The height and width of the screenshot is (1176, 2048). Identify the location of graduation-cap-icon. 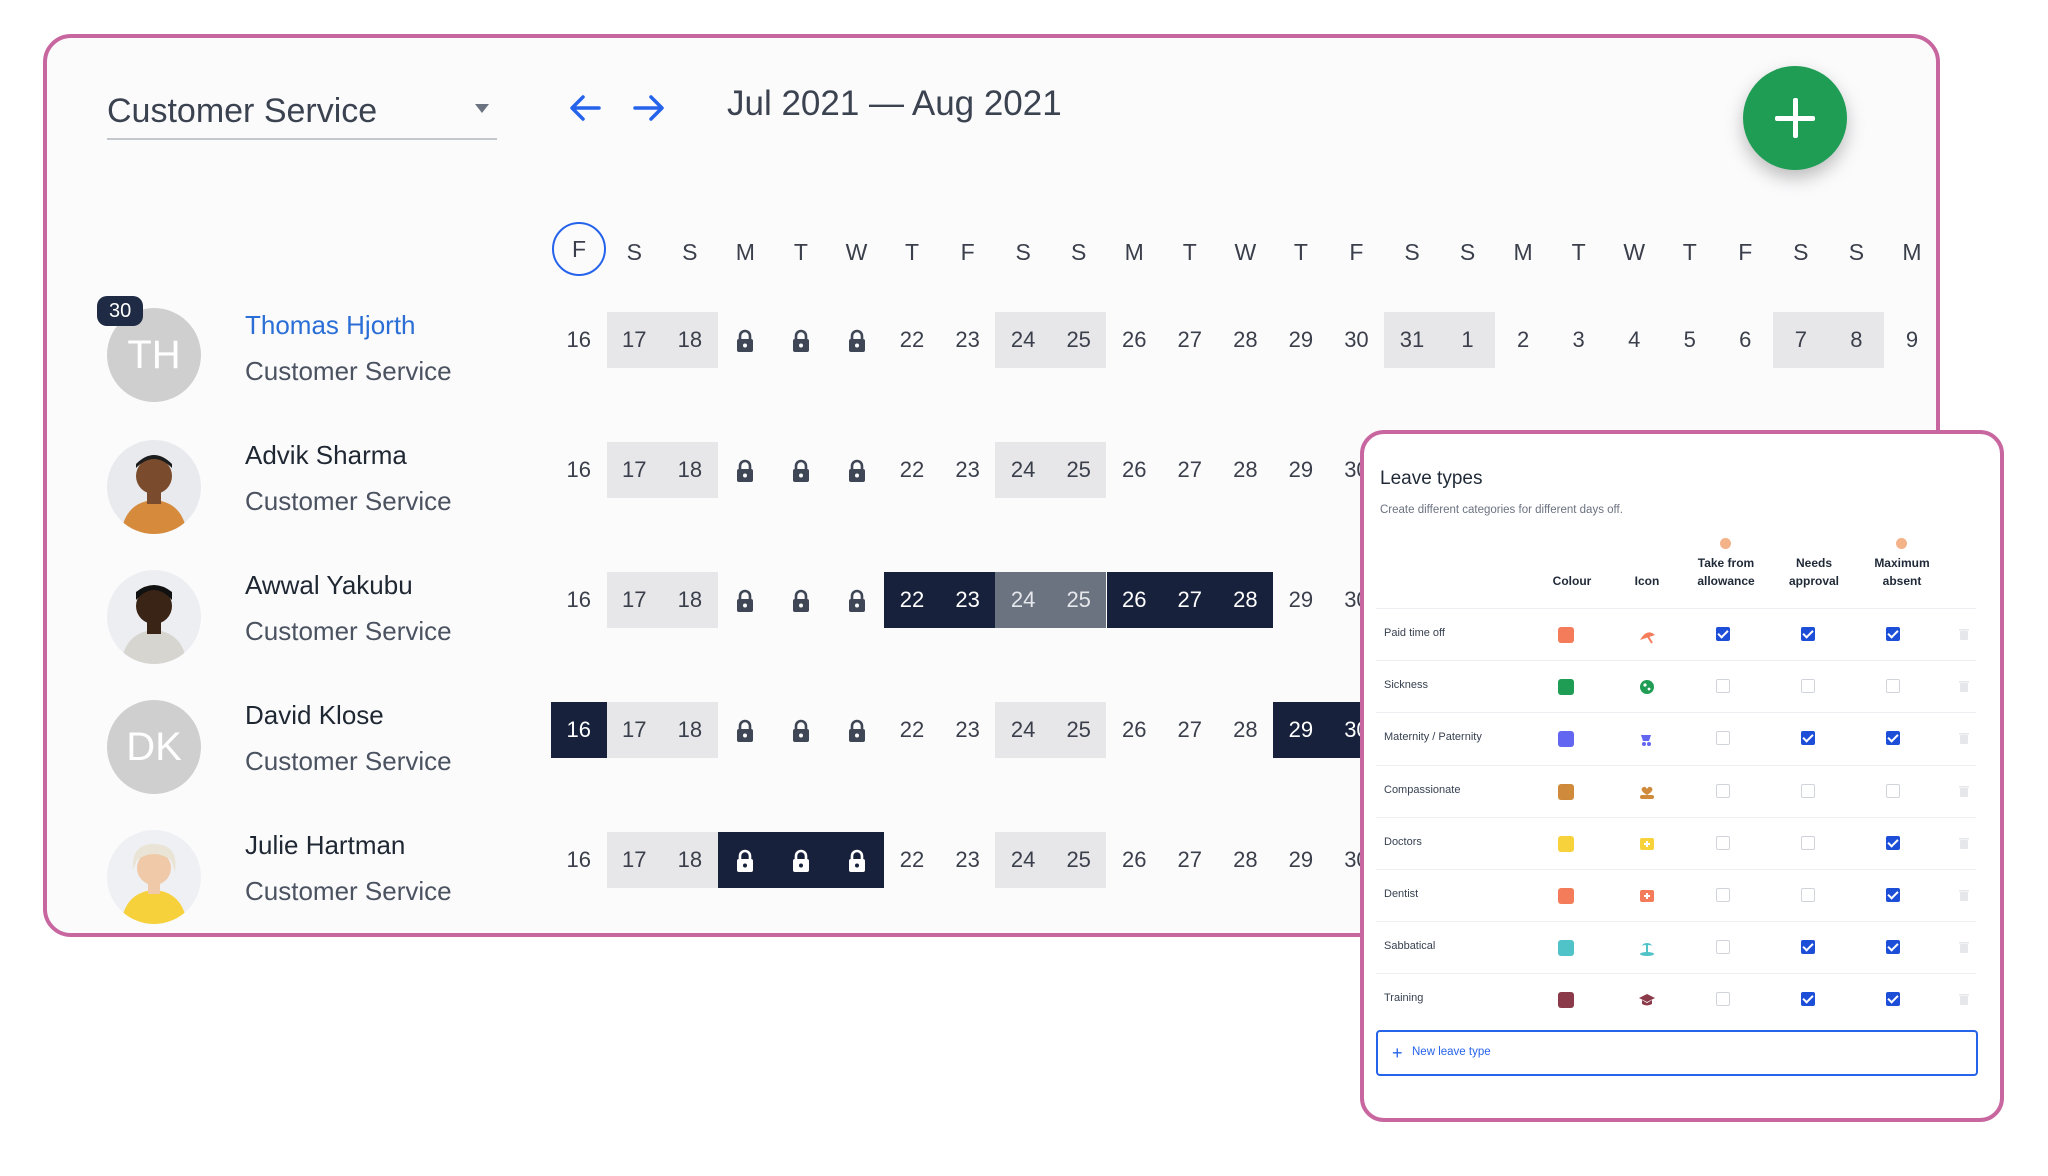
(1647, 1000).